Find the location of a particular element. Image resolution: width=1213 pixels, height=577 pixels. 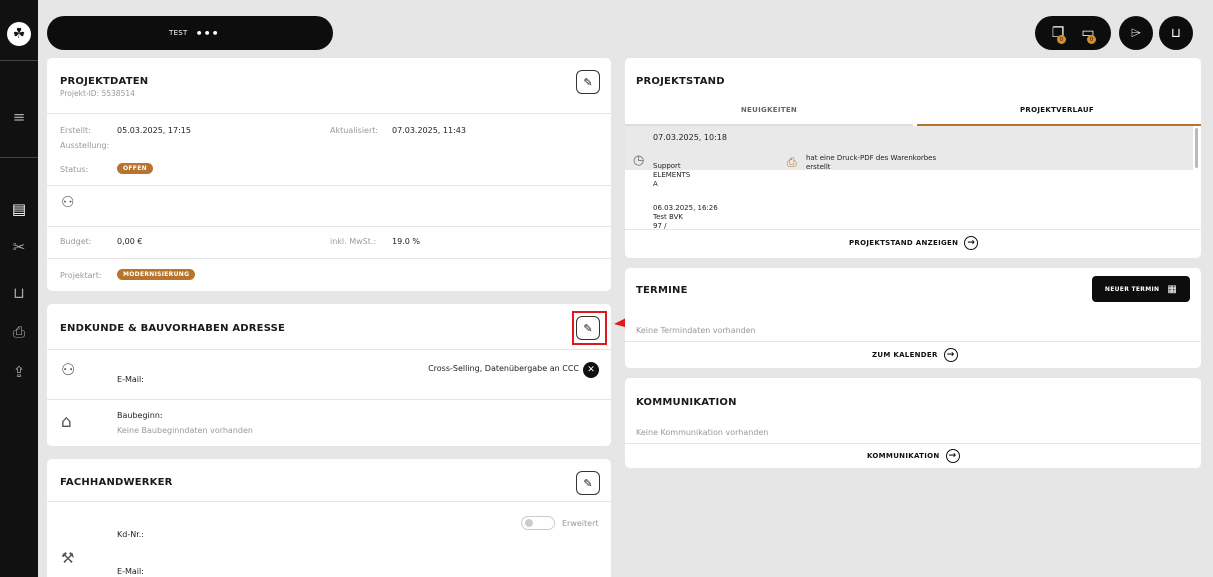

aktualisiert-label: Aktualisiert: is located at coordinates (354, 130).